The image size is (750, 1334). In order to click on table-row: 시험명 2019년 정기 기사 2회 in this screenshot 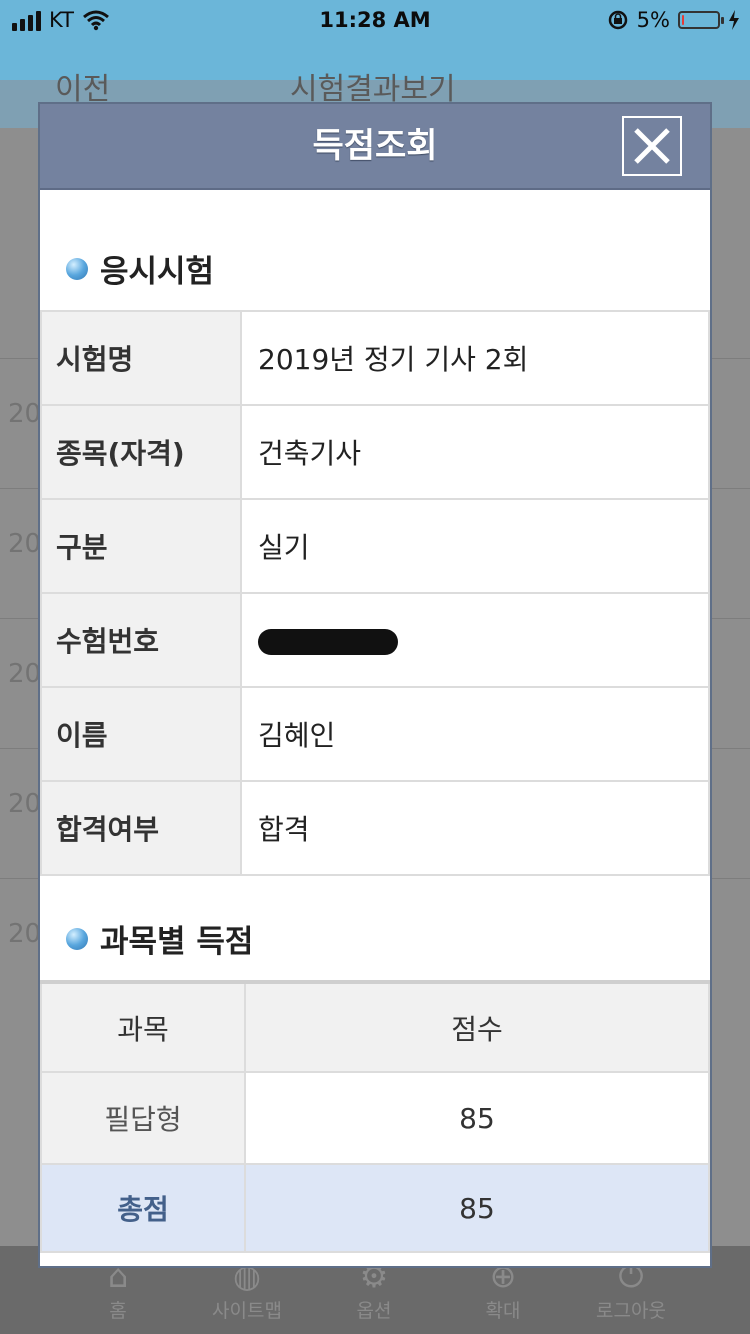, I will do `click(375, 358)`.